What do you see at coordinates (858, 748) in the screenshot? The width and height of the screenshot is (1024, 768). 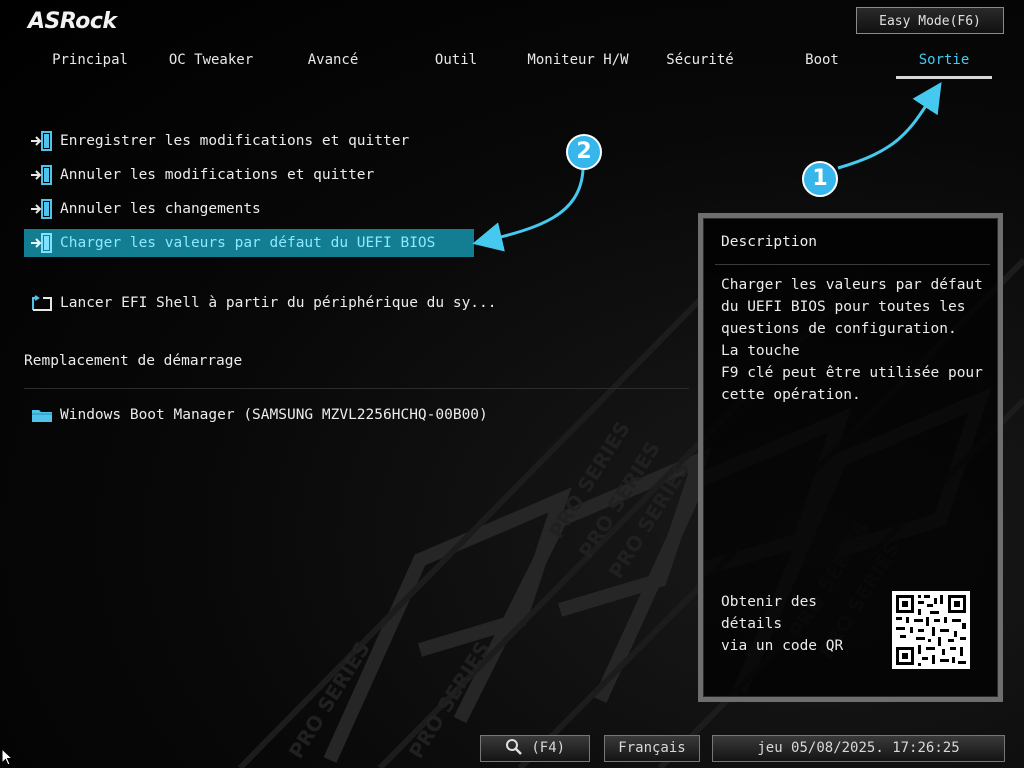 I see `datetime-display: jeu 05/08/2025. 17:26:25` at bounding box center [858, 748].